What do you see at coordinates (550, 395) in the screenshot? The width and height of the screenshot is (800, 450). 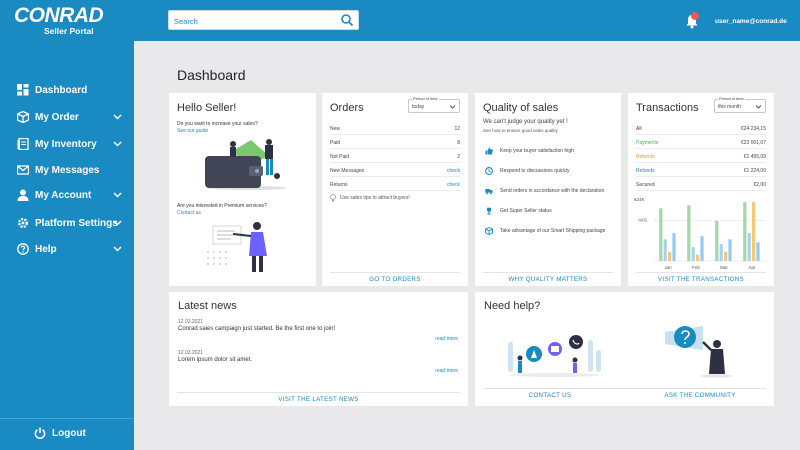 I see `contact-us-link: CONTACT US` at bounding box center [550, 395].